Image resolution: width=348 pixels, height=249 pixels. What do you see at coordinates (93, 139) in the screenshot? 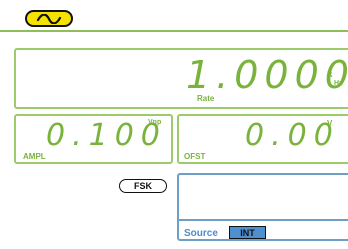
I see `amplitude-panel: 0.100 Vpp AMPL` at bounding box center [93, 139].